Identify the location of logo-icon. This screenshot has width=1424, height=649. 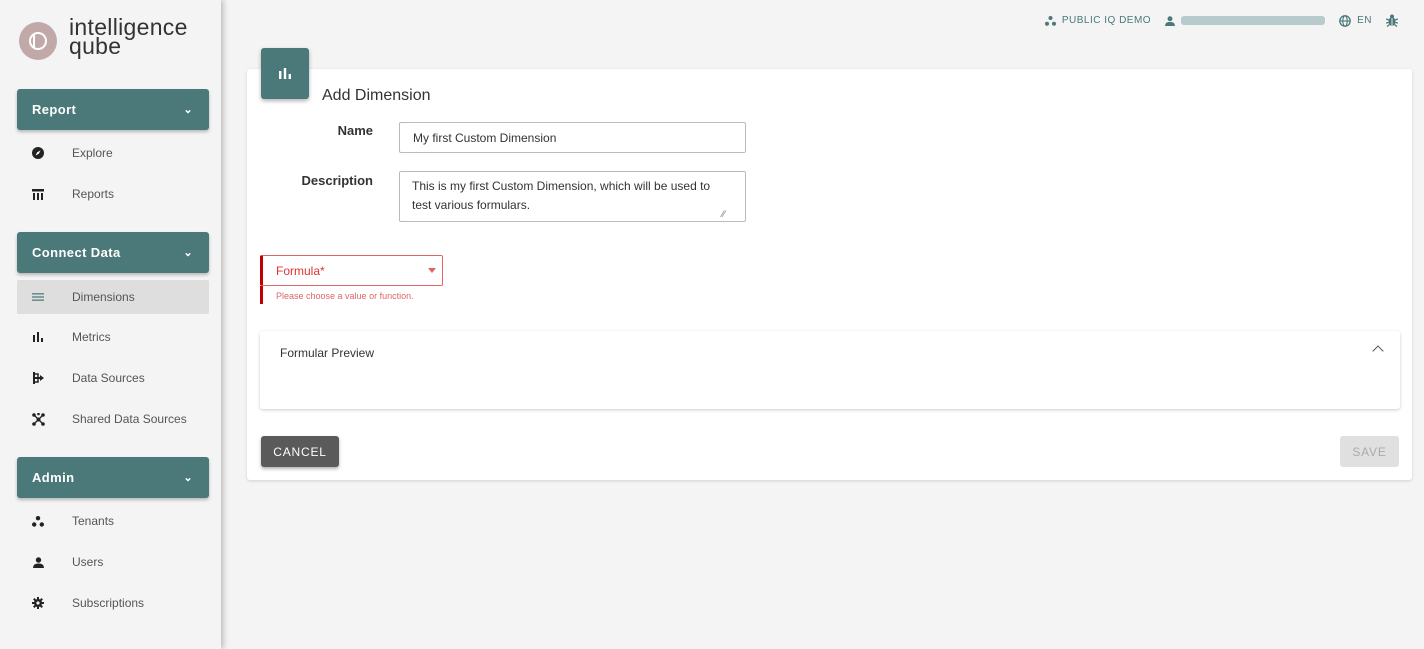
(38, 41).